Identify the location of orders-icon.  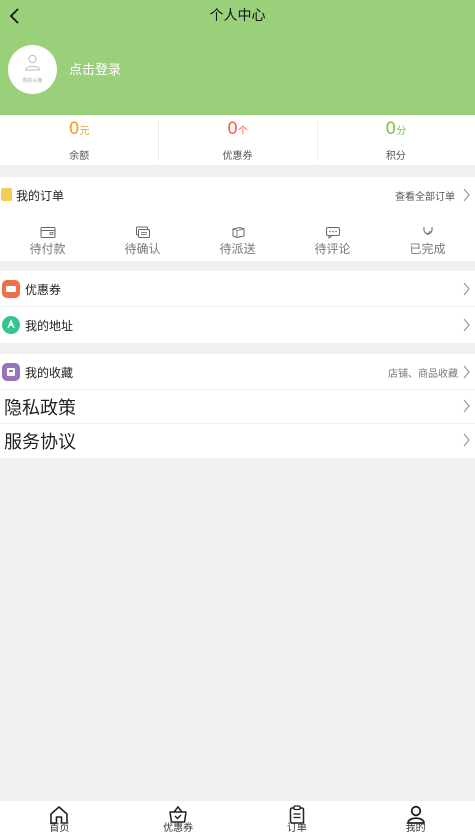
(6, 194).